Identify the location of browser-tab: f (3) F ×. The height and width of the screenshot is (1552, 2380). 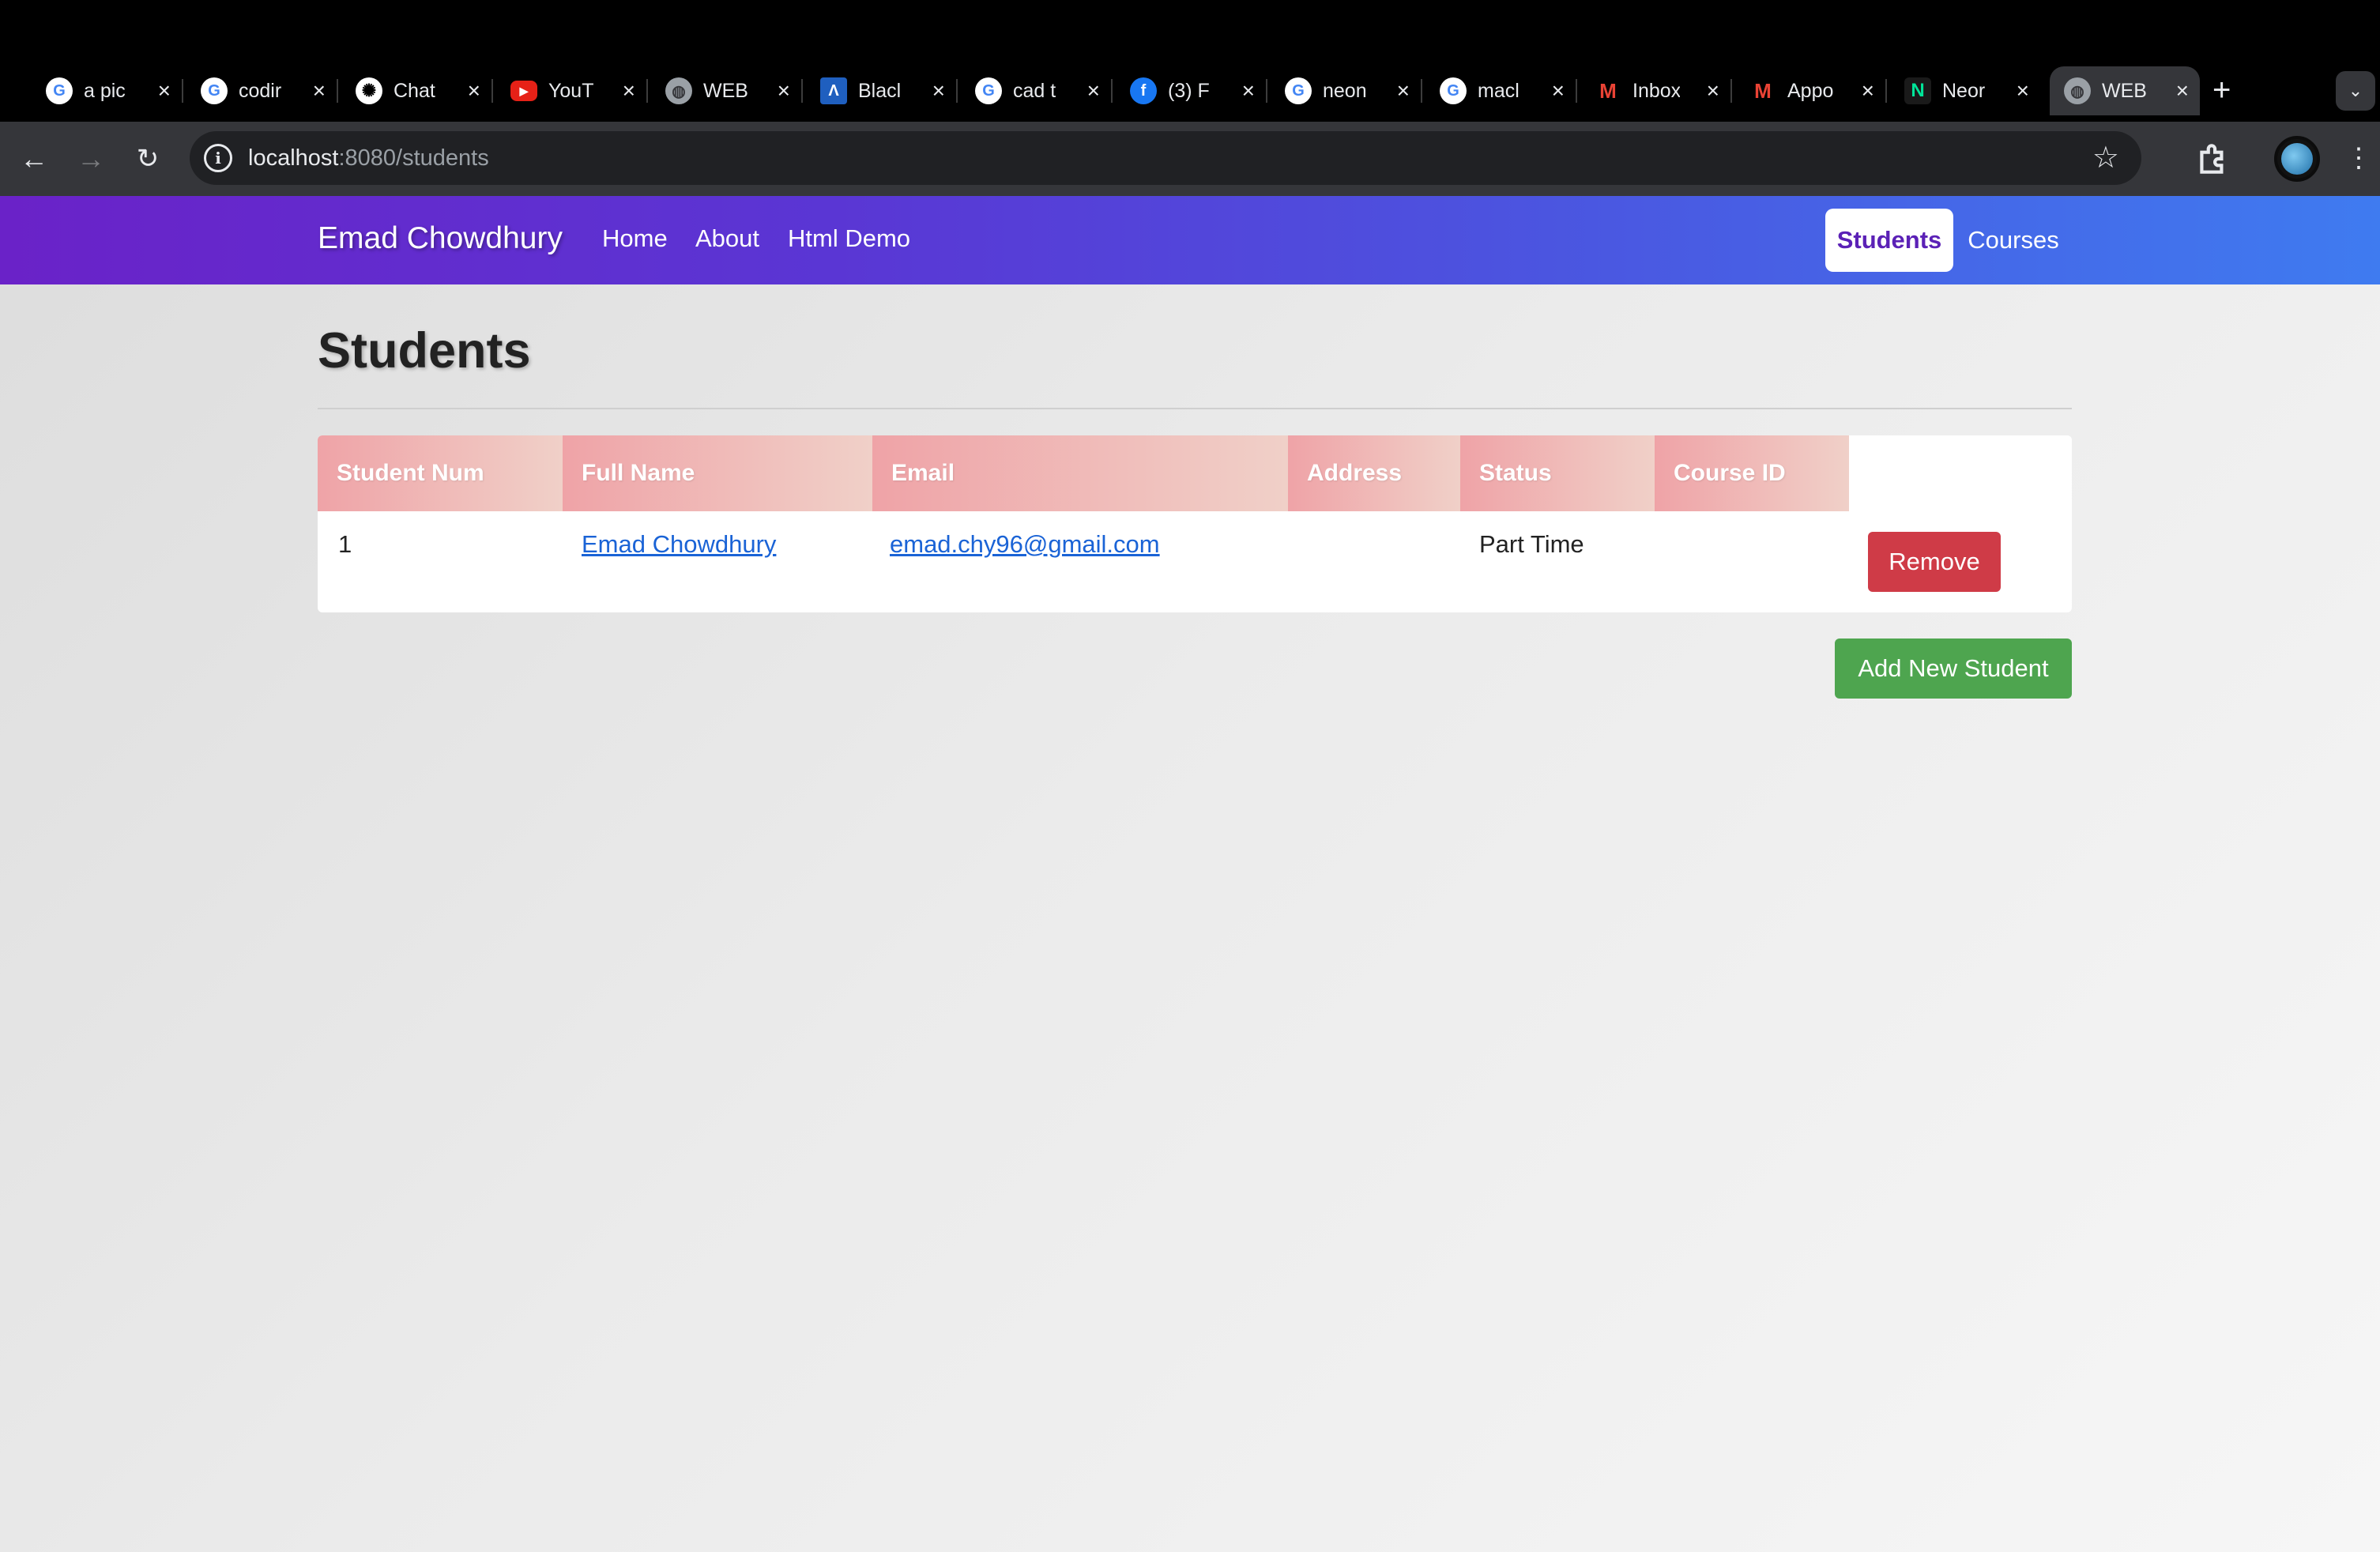
(1191, 90).